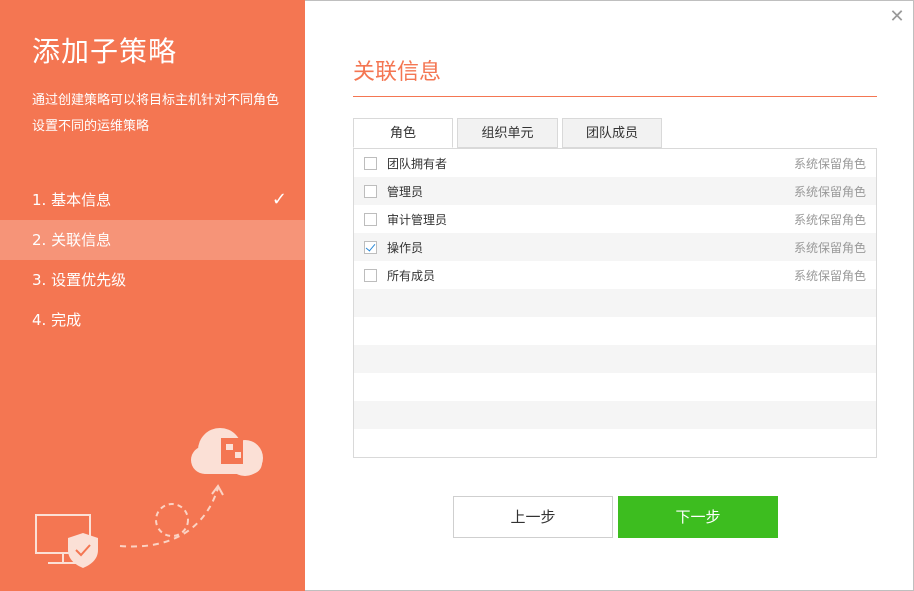 This screenshot has width=914, height=591. Describe the element at coordinates (897, 17) in the screenshot. I see `close-icon: ✕` at that location.